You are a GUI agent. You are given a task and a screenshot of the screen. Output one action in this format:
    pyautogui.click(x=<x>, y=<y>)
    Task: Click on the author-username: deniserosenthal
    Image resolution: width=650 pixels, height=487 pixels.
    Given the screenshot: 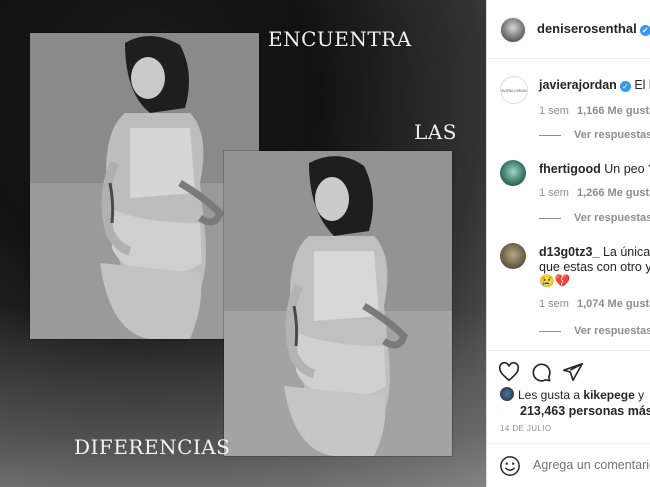 What is the action you would take?
    pyautogui.click(x=587, y=28)
    